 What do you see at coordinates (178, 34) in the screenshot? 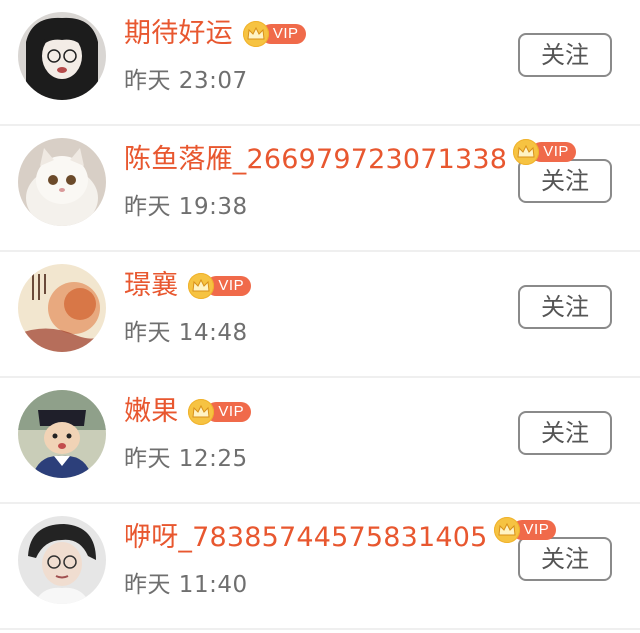
I see `username: 期待好运` at bounding box center [178, 34].